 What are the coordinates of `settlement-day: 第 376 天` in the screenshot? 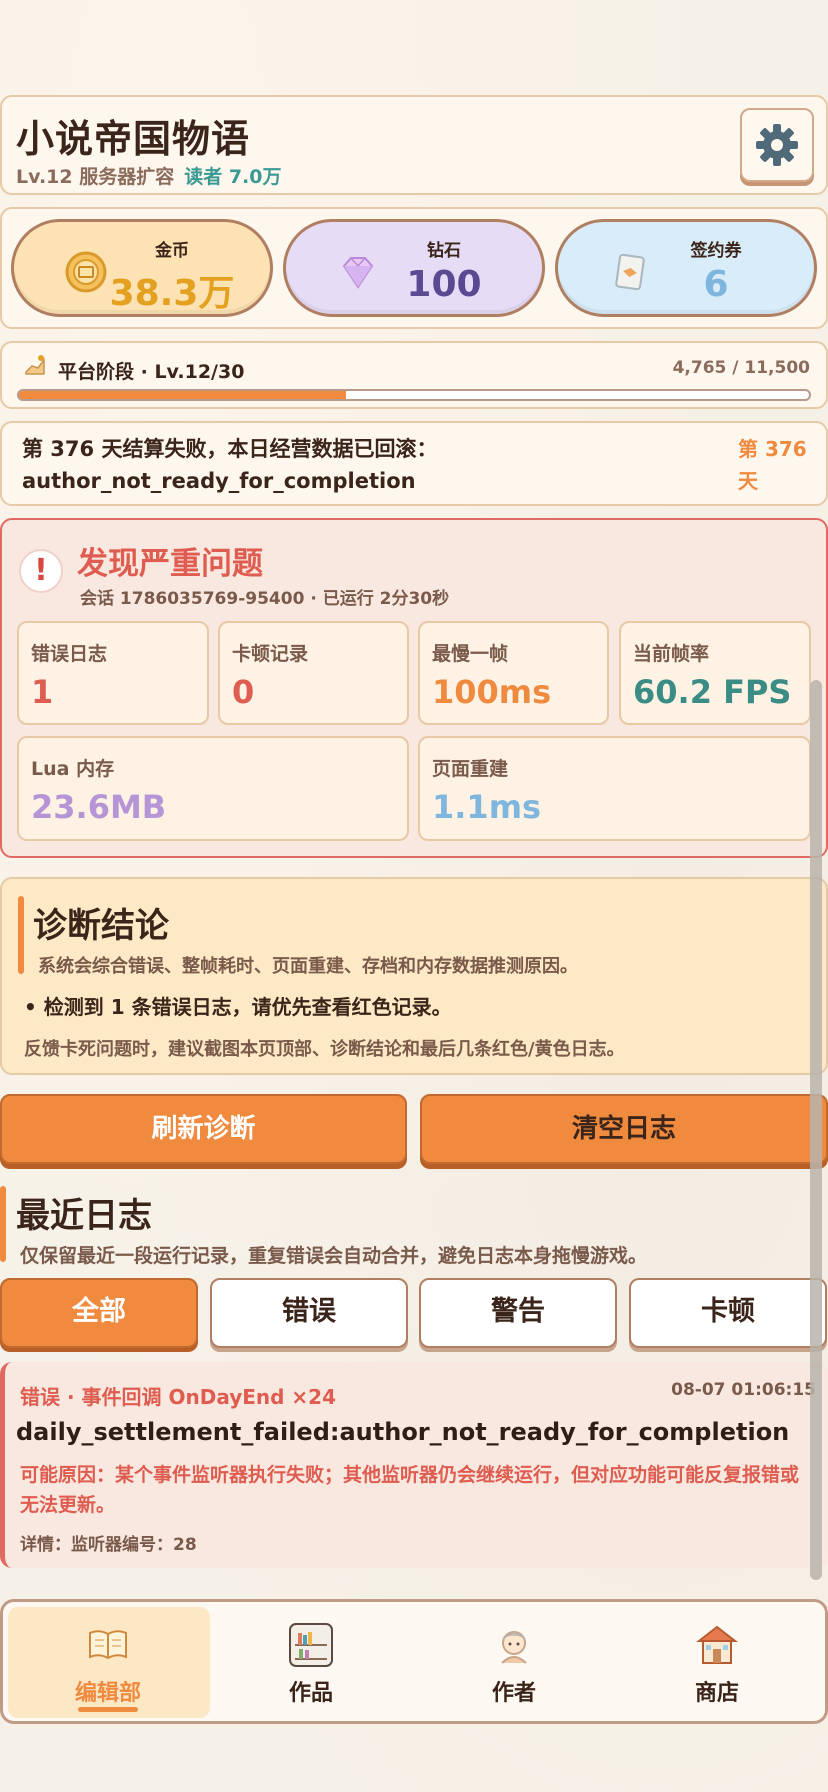 It's located at (772, 465).